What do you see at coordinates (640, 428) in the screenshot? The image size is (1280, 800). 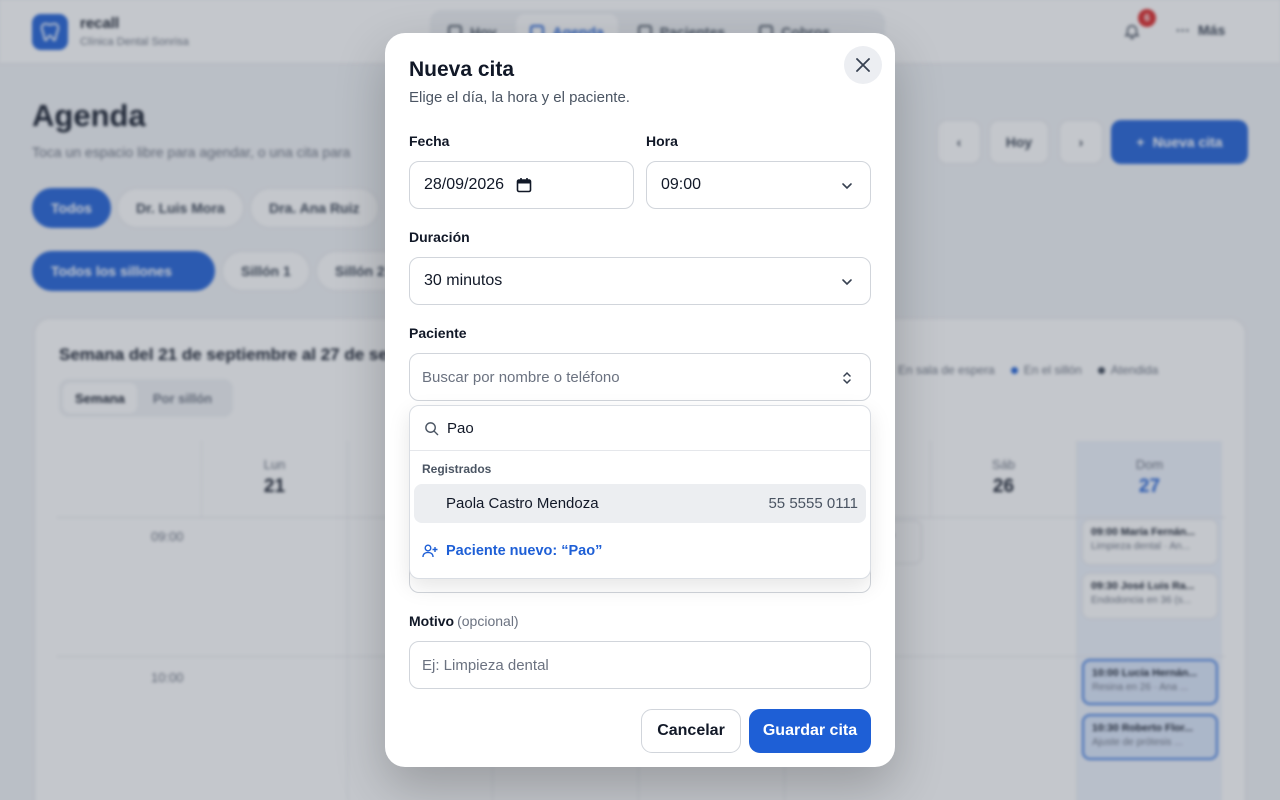 I see `patient-search-input: Pao` at bounding box center [640, 428].